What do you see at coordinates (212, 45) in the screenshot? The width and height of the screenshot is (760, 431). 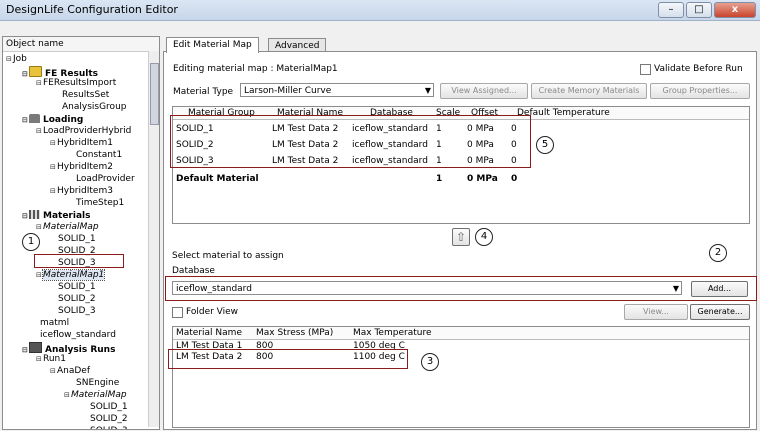 I see `tab-edit-material-map: Edit Material Map` at bounding box center [212, 45].